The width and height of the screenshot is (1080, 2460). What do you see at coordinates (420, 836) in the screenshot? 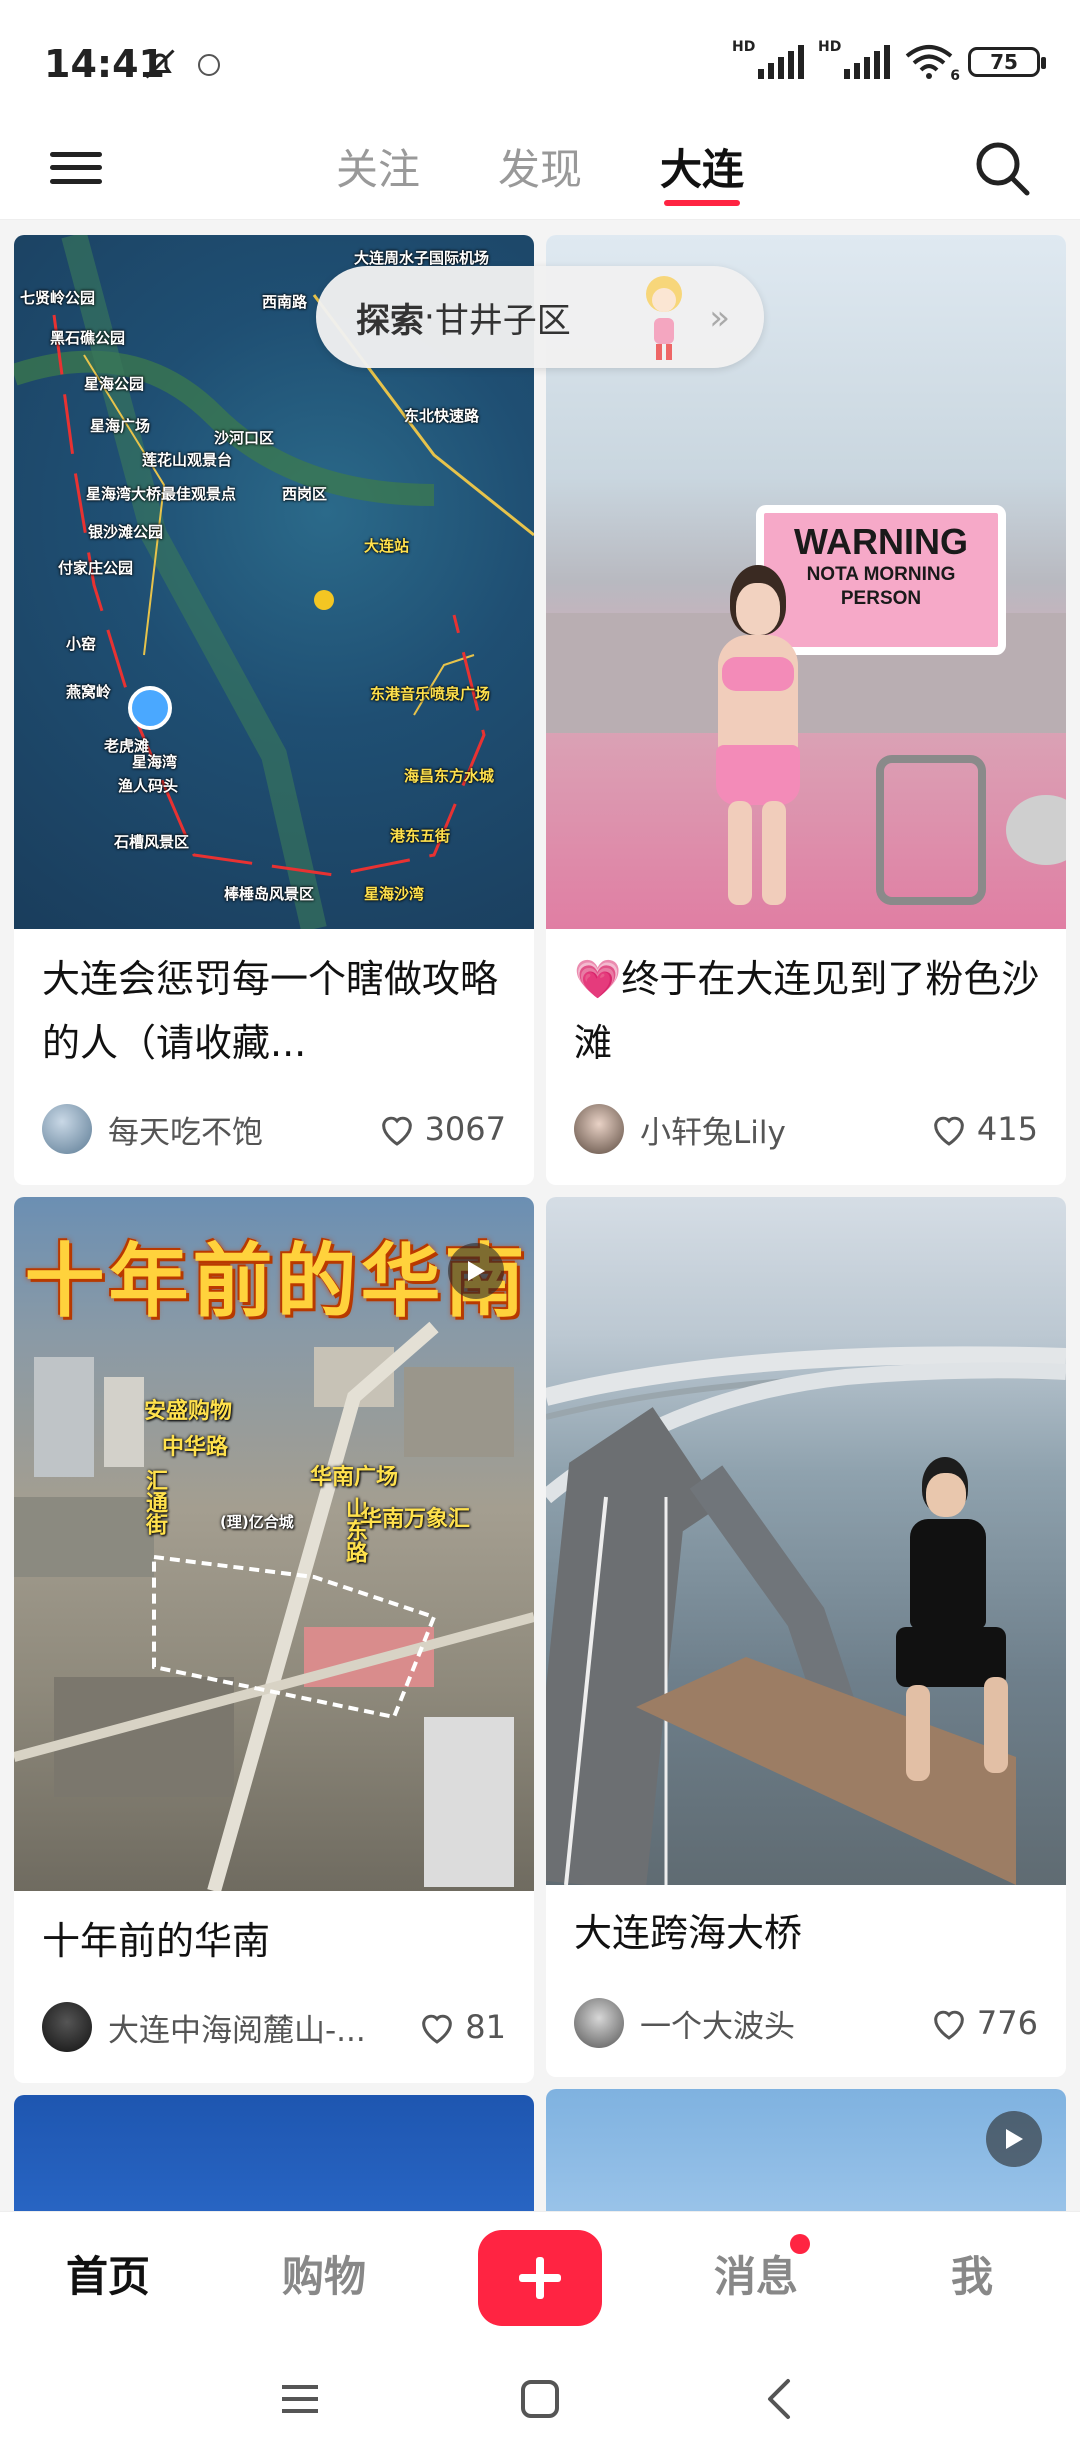
I see `map-label: 港东五街` at bounding box center [420, 836].